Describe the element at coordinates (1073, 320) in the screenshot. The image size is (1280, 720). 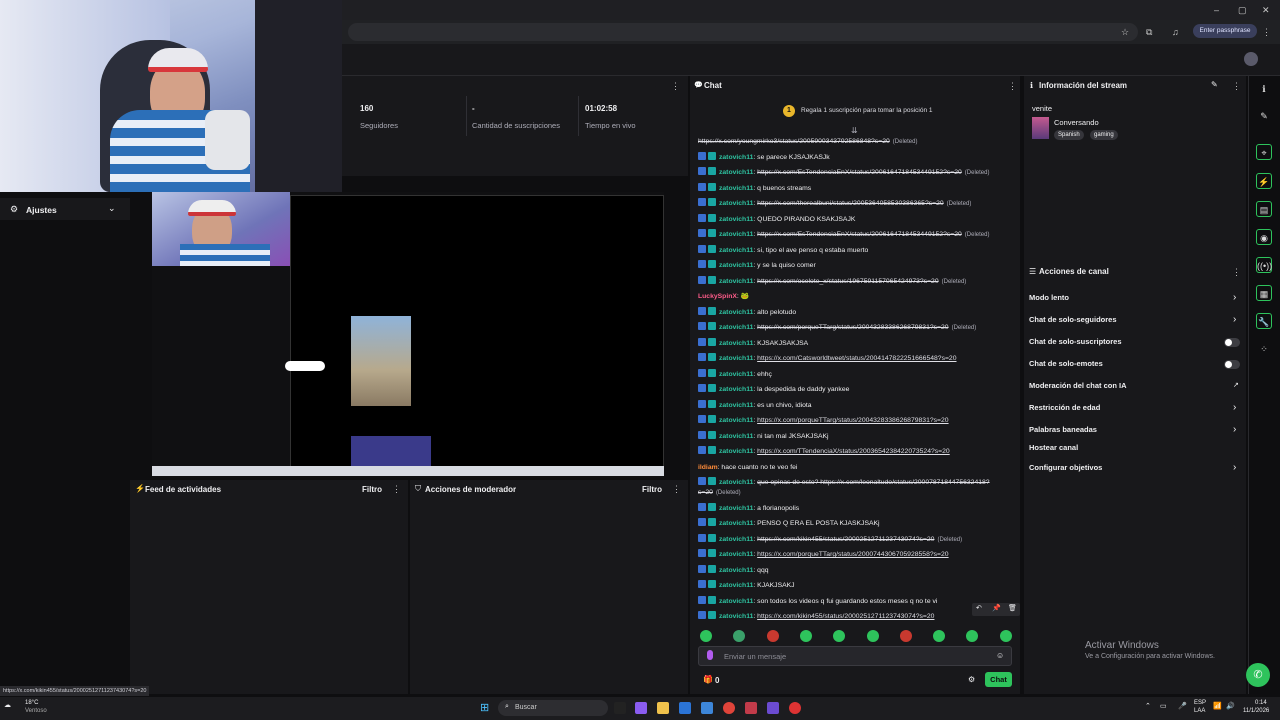
I see `channel-action-item: Chat de solo-seguidores` at that location.